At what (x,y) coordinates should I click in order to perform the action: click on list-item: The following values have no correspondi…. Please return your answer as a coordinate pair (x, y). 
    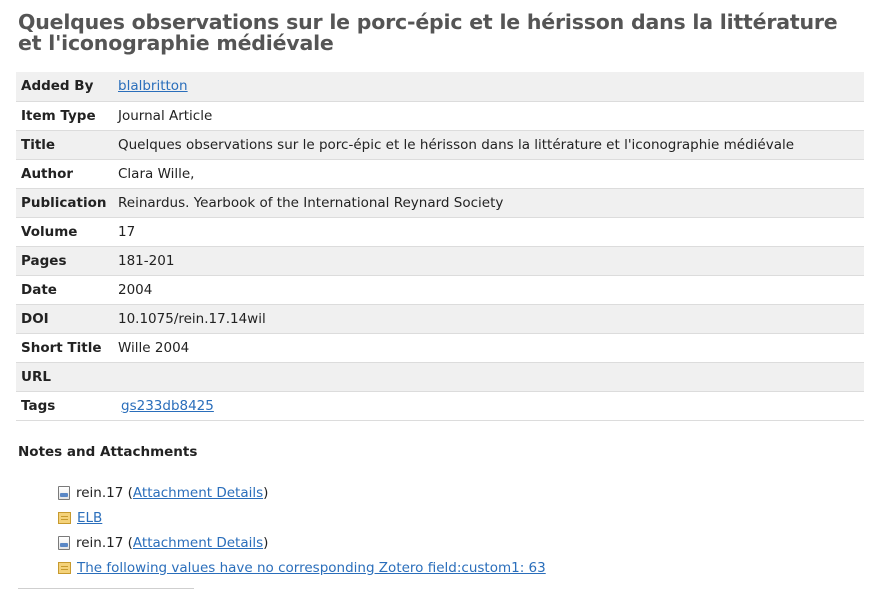
    Looking at the image, I should click on (302, 567).